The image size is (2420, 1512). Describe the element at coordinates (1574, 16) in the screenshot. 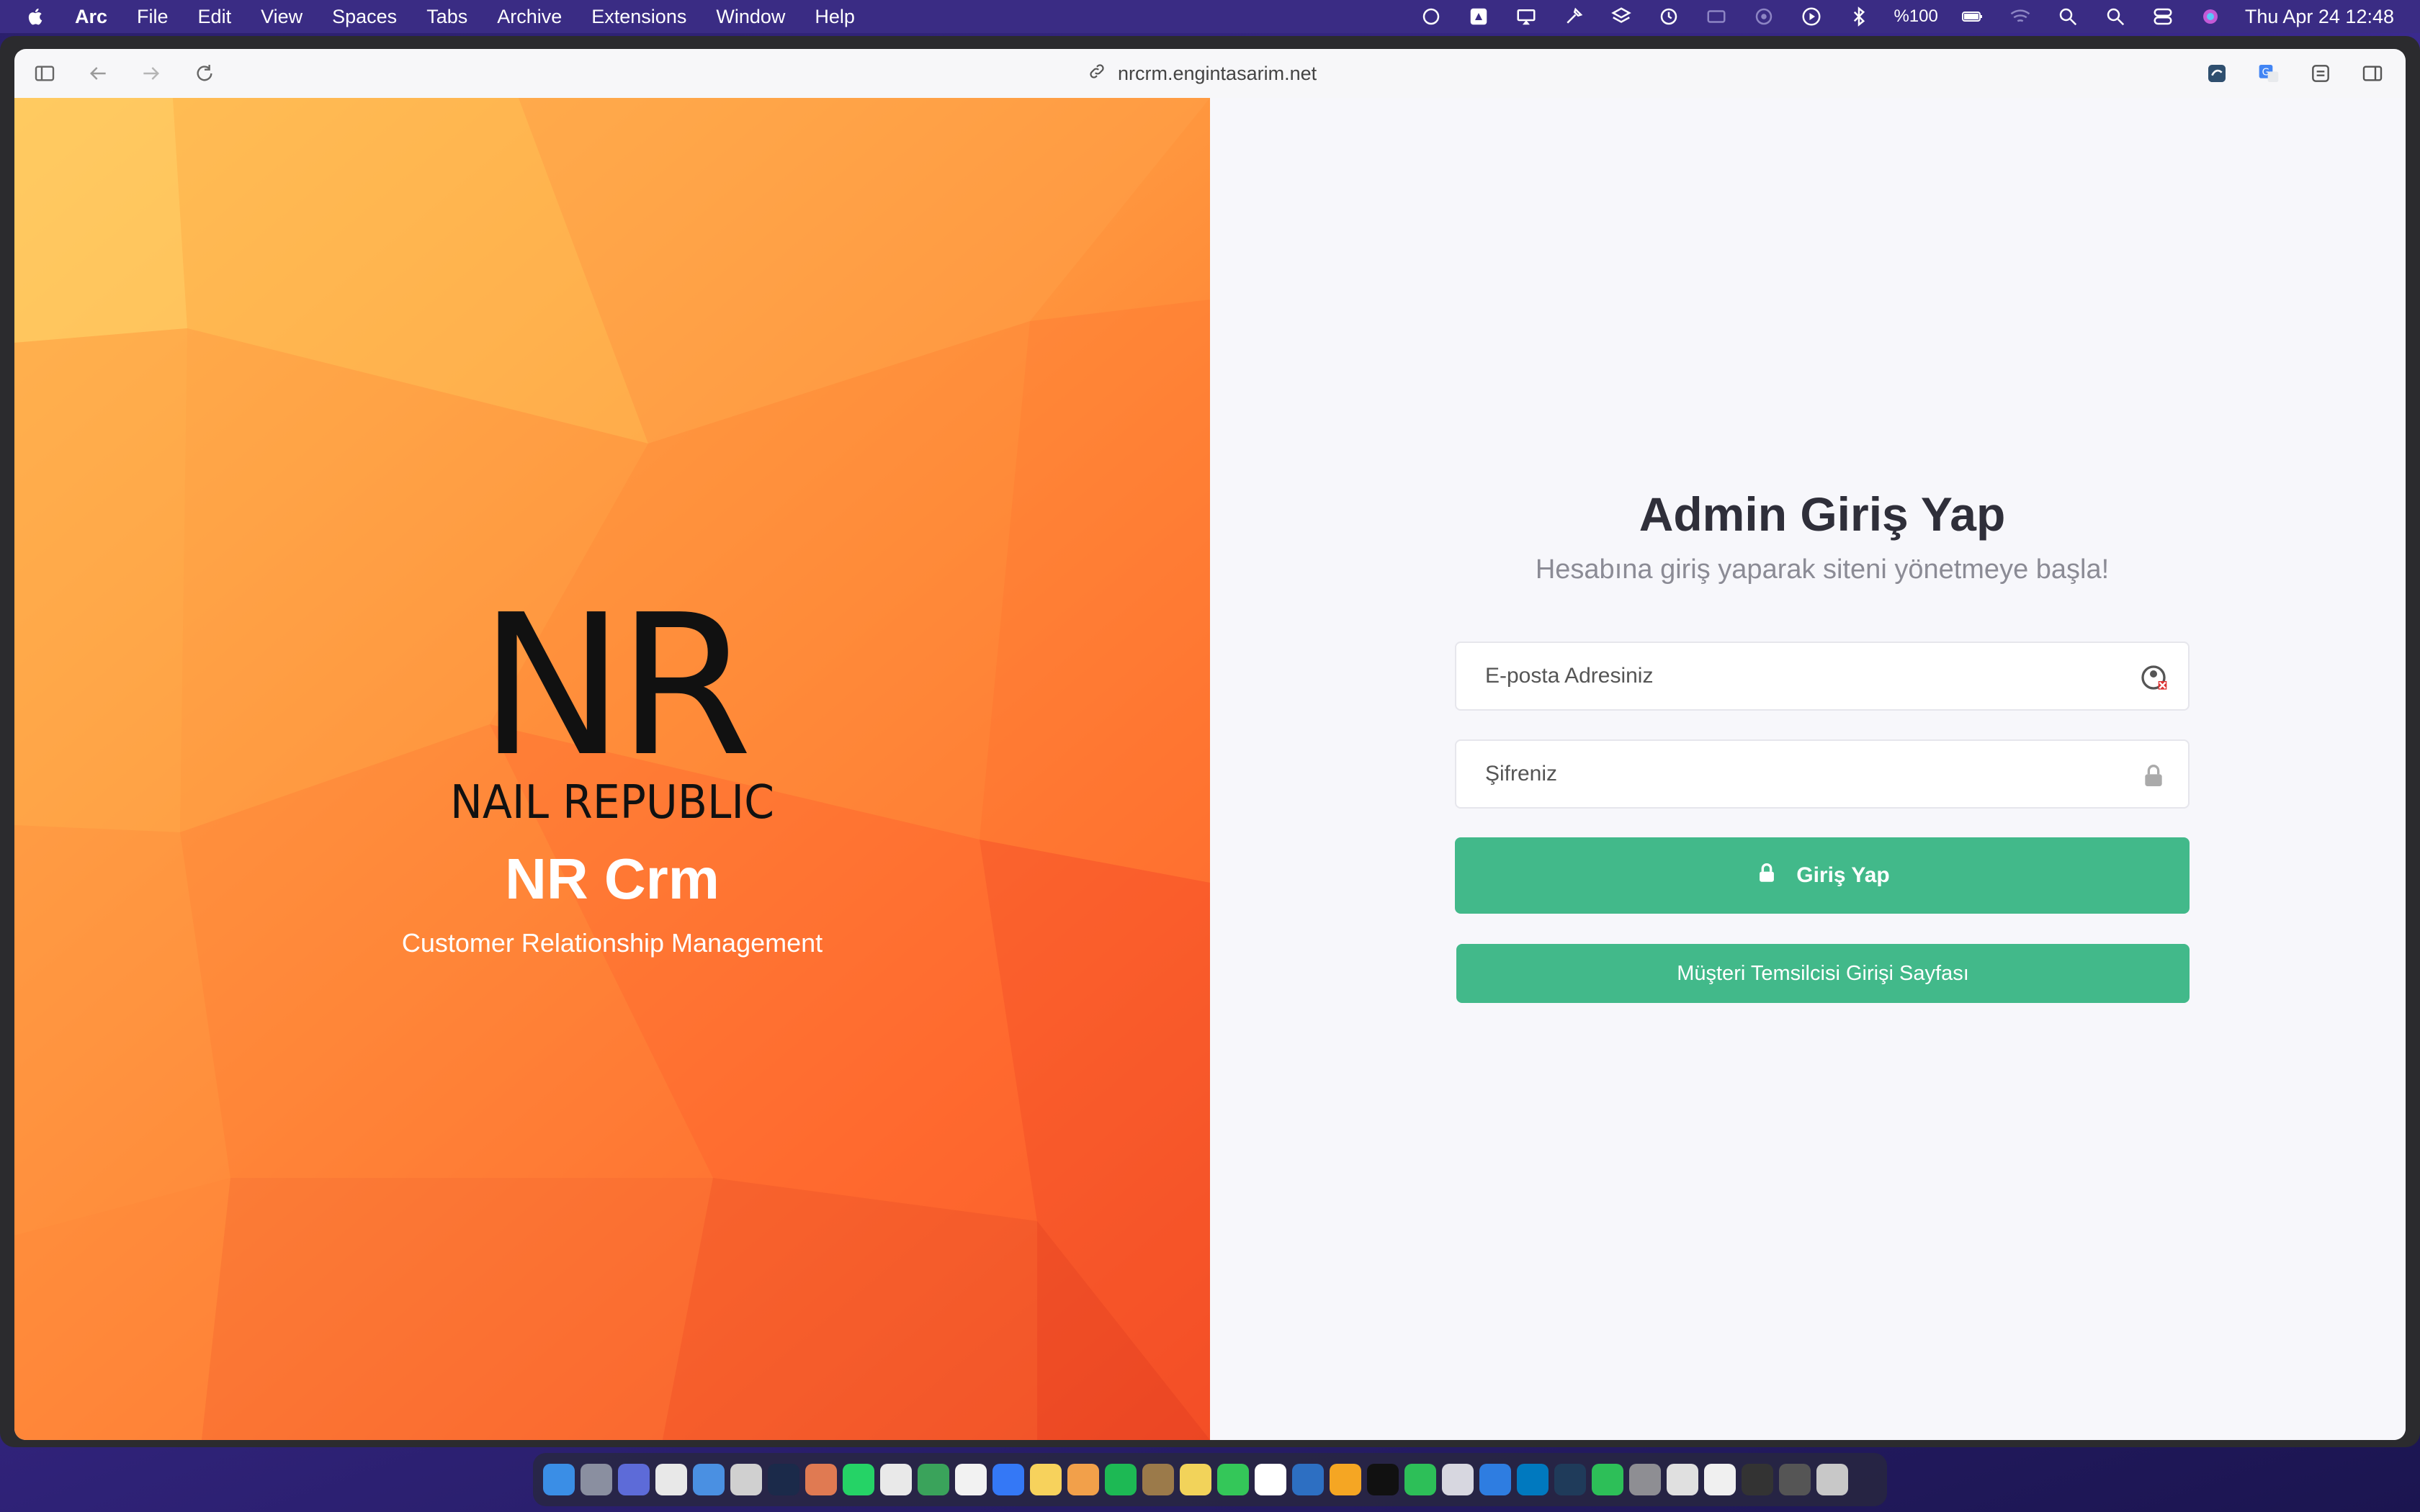

I see `tools-status-icon` at that location.